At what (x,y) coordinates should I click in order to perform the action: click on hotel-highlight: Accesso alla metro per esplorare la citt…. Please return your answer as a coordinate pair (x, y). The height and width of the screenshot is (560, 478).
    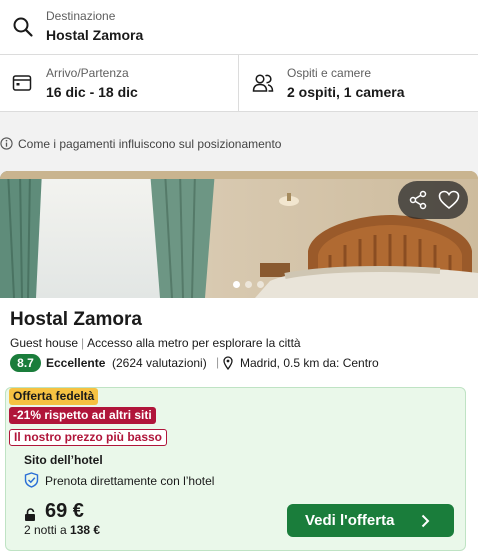
    Looking at the image, I should click on (194, 343).